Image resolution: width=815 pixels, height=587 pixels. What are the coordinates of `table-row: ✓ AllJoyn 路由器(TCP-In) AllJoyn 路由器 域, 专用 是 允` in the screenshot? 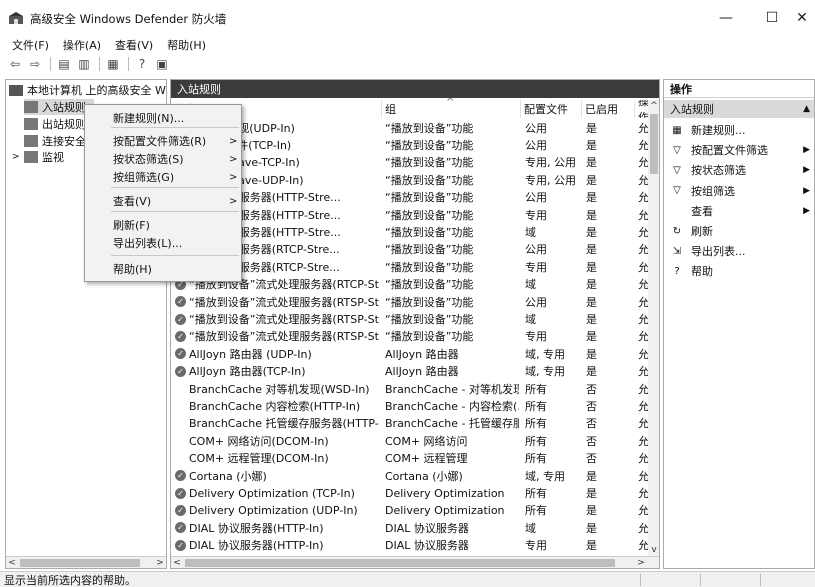 It's located at (410, 371).